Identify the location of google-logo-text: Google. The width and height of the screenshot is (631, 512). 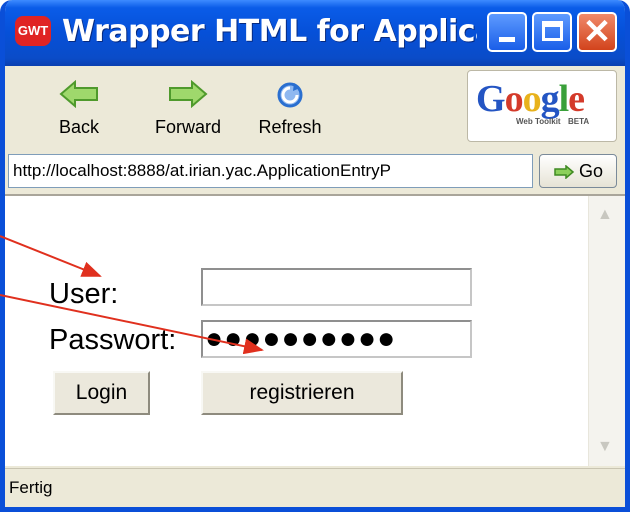
(530, 99).